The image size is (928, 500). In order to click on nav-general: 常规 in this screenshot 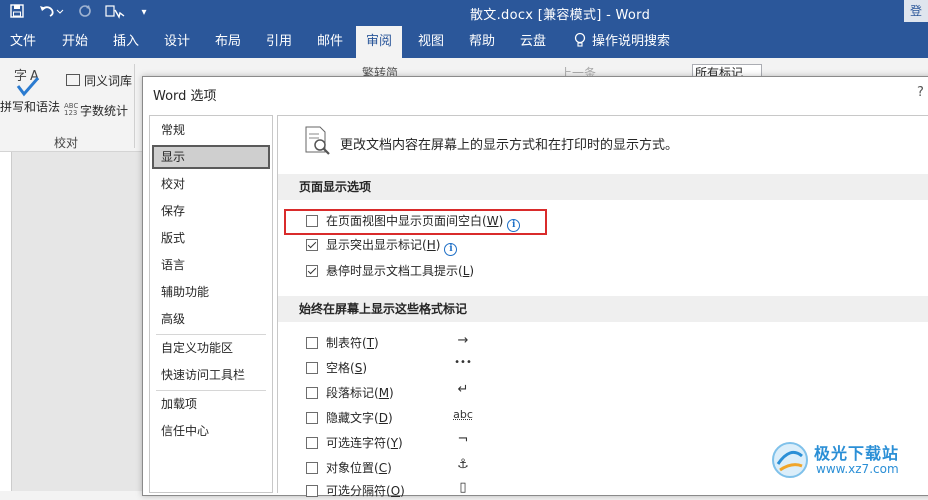, I will do `click(211, 130)`.